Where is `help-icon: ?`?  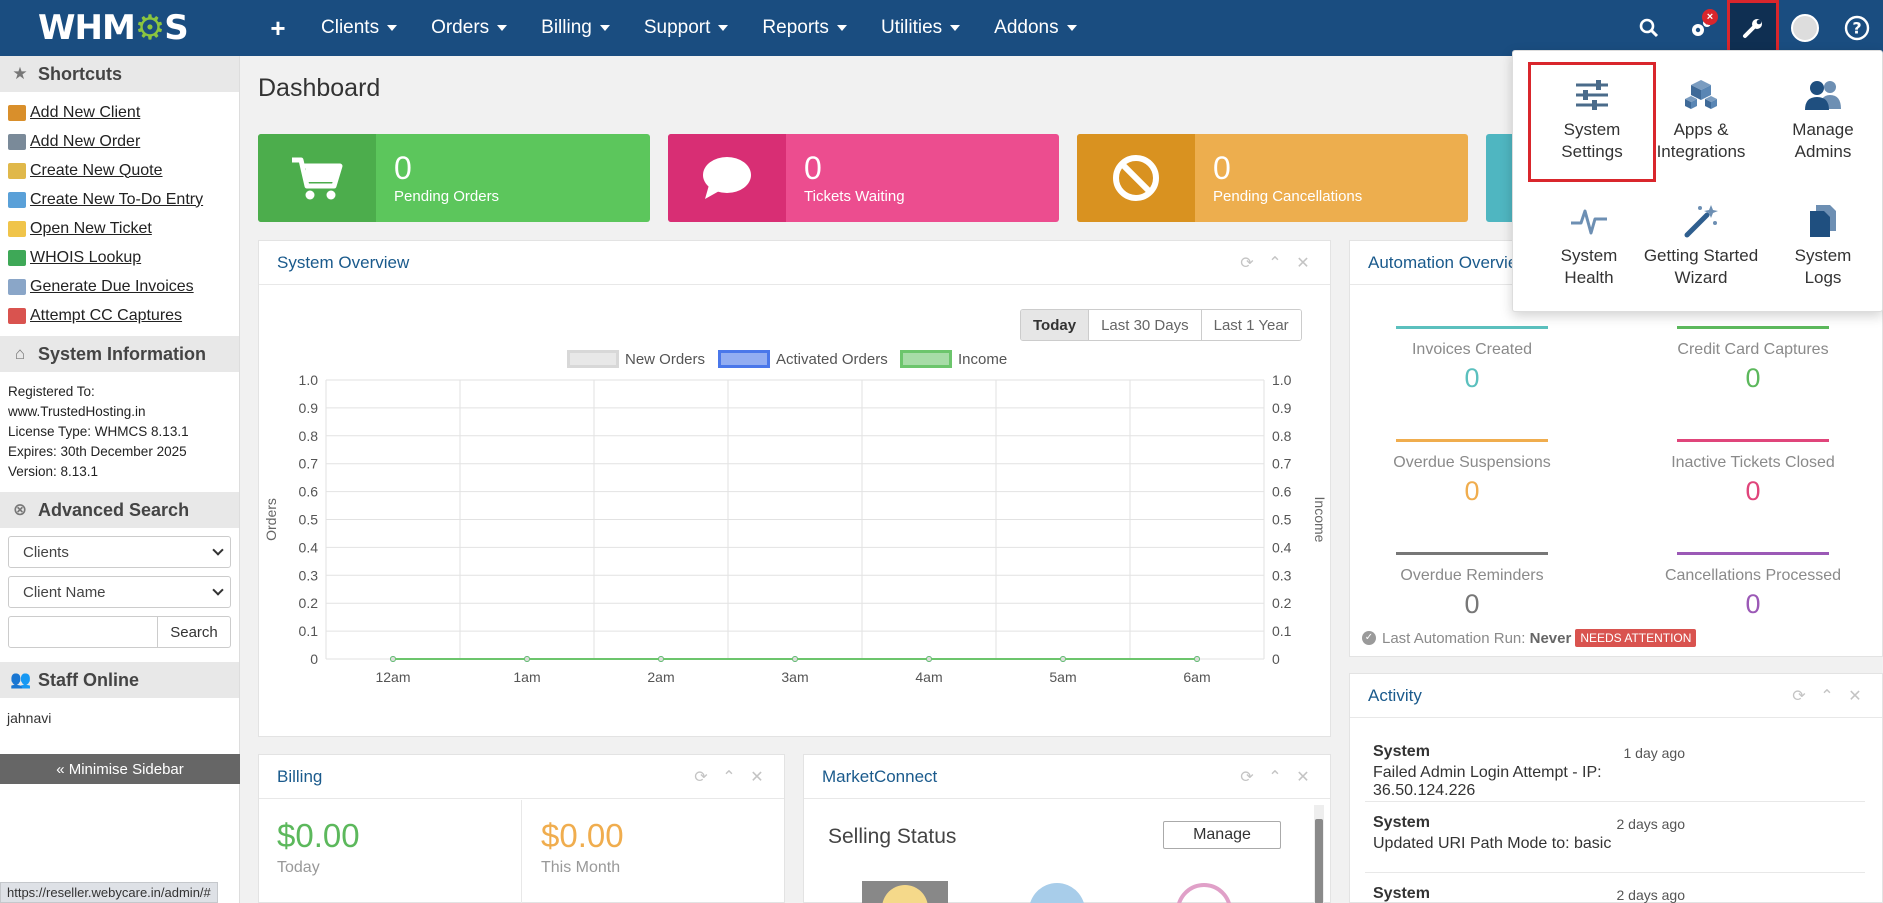
help-icon: ? is located at coordinates (1857, 28).